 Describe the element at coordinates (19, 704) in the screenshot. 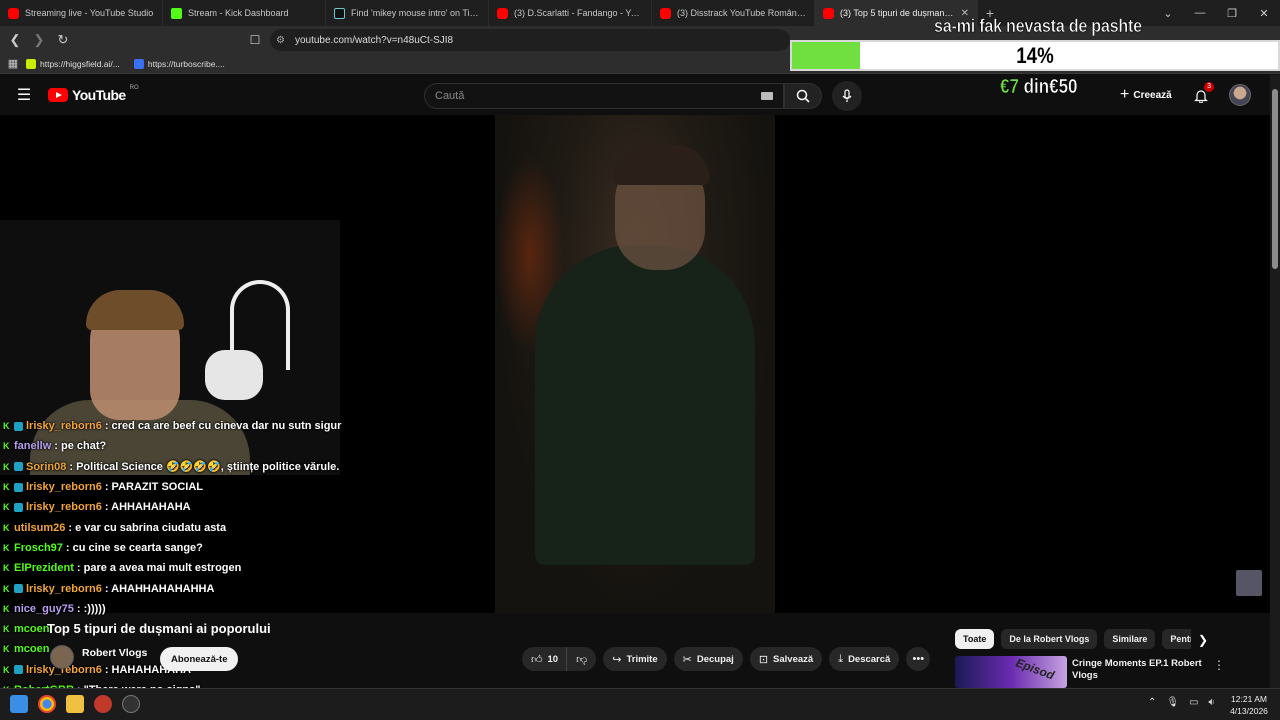

I see `start-icon` at that location.